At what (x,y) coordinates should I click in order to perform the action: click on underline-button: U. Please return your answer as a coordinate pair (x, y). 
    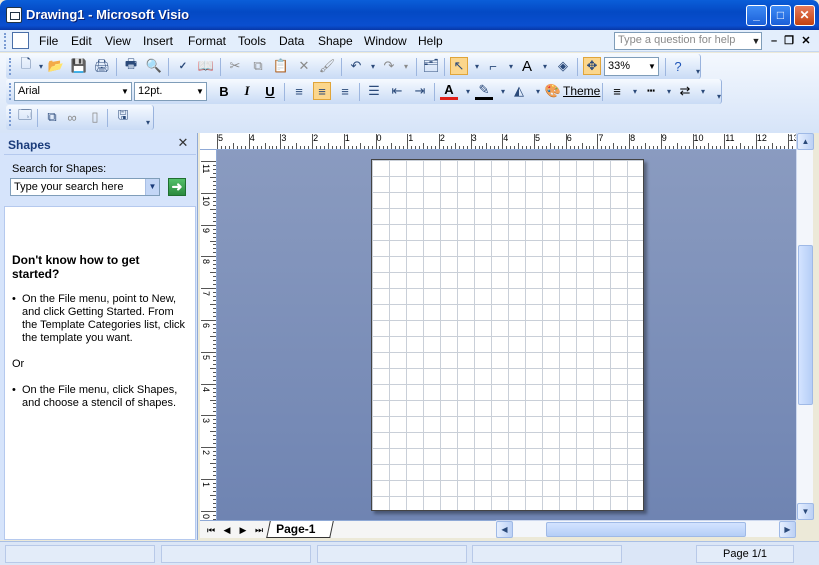
    Looking at the image, I should click on (270, 91).